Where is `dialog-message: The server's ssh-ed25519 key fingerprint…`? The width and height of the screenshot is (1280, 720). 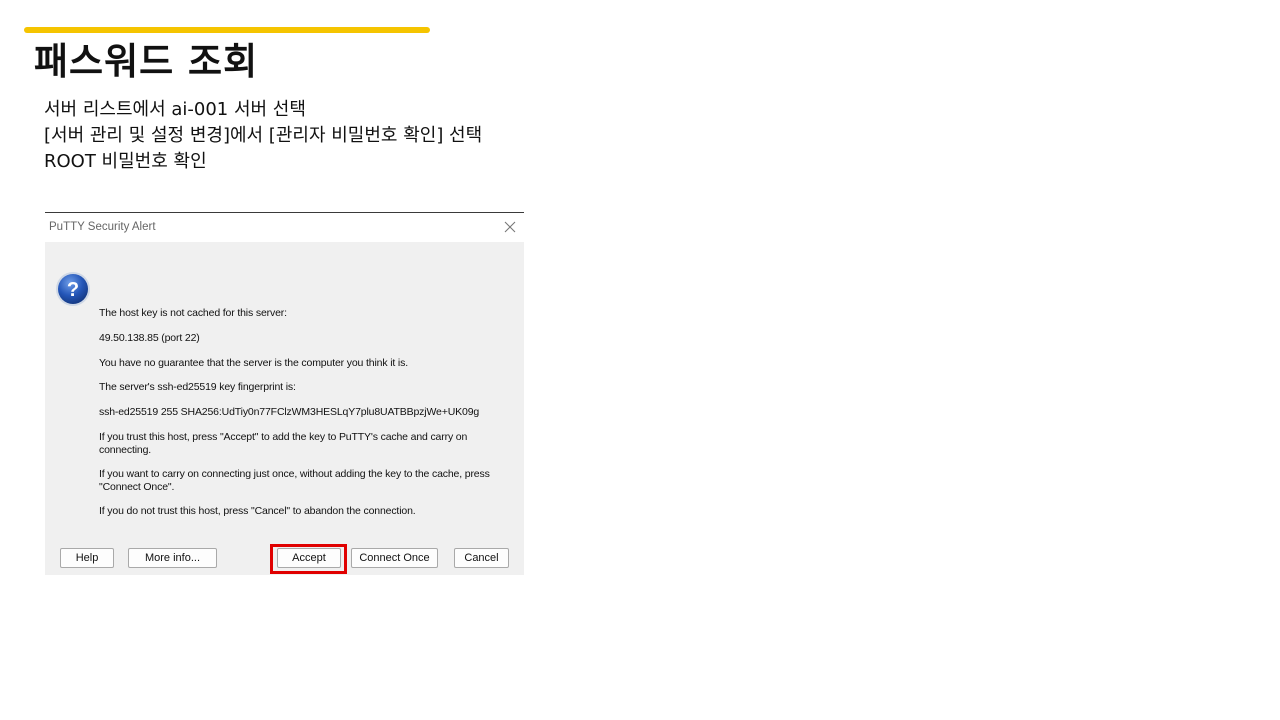 dialog-message: The server's ssh-ed25519 key fingerprint… is located at coordinates (197, 387).